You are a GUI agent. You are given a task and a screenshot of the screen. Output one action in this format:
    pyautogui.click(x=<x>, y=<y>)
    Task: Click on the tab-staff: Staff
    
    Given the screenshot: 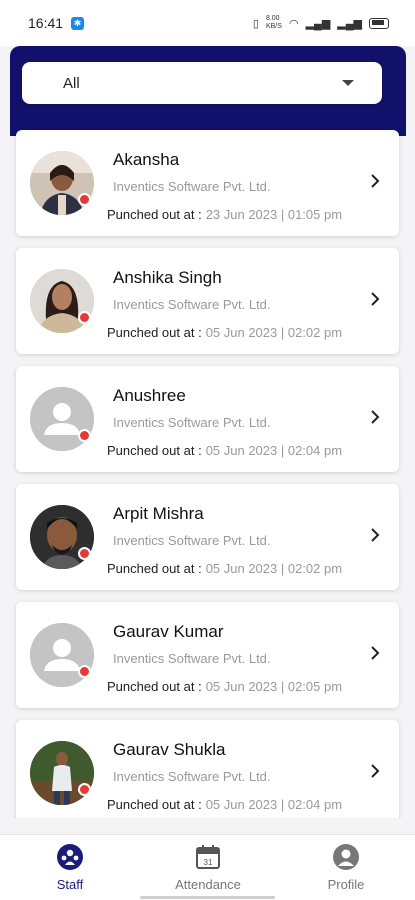 What is the action you would take?
    pyautogui.click(x=70, y=867)
    